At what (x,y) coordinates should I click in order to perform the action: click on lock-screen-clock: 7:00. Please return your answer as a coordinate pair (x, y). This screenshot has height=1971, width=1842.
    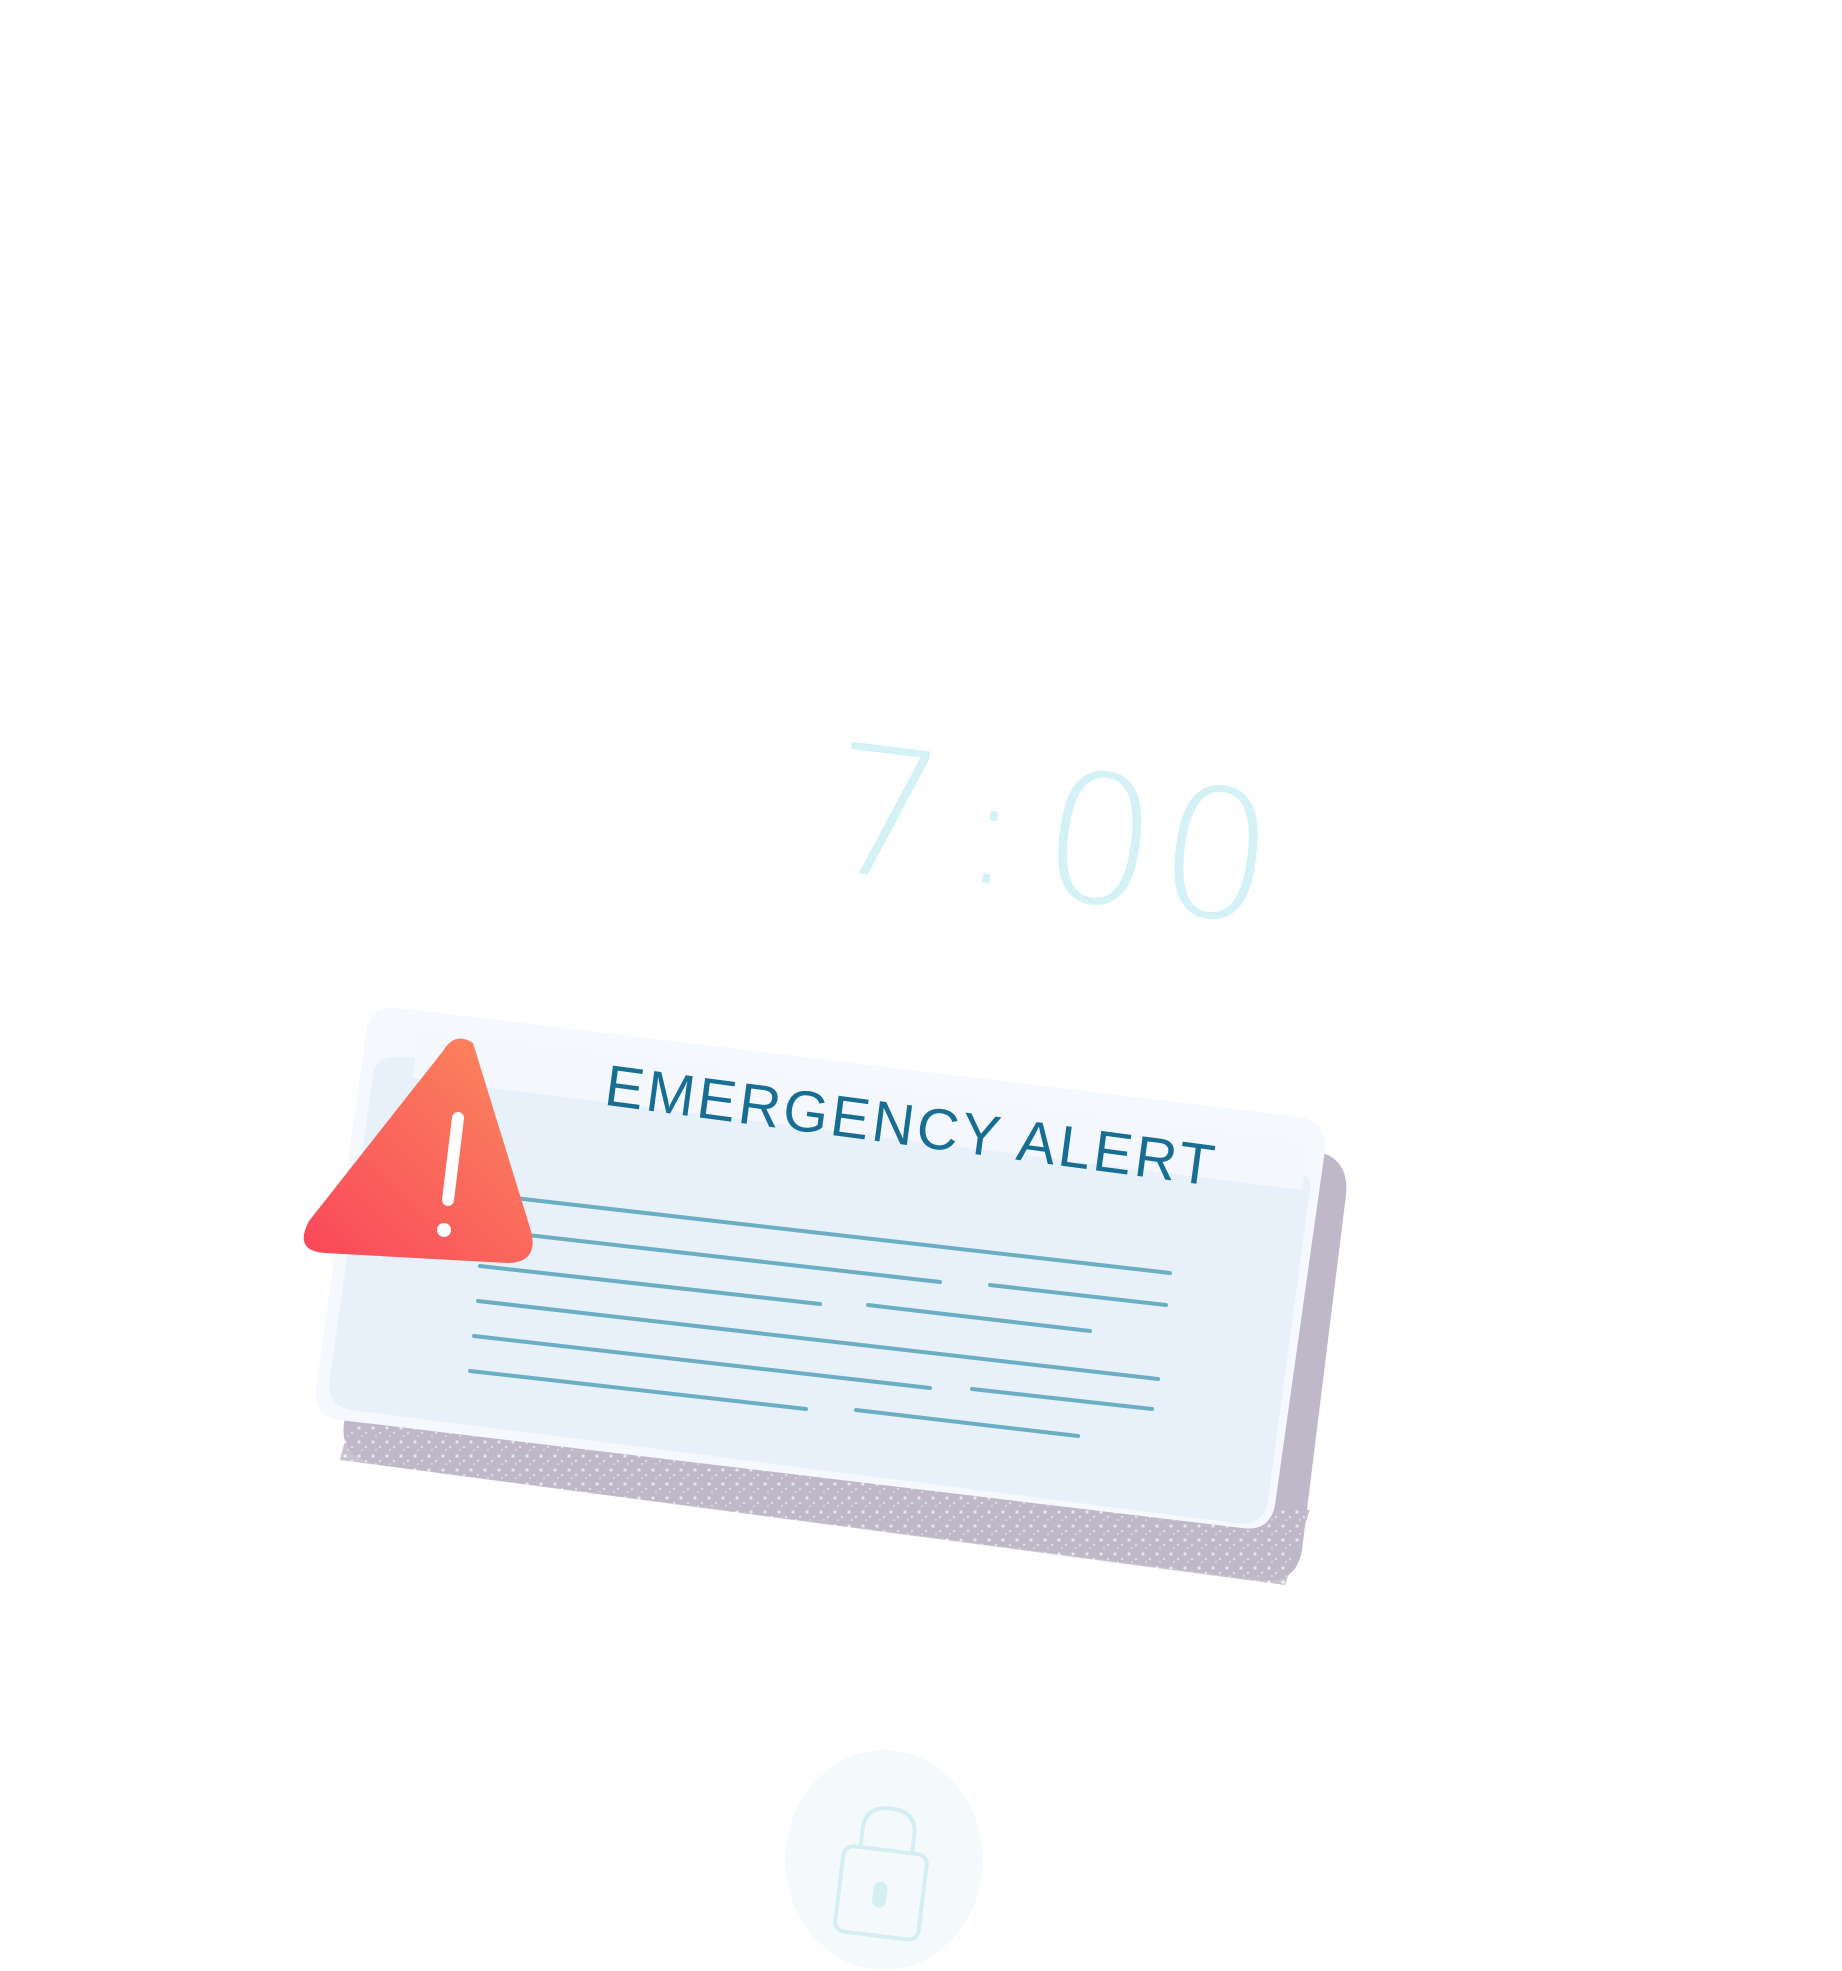
    Looking at the image, I should click on (1052, 837).